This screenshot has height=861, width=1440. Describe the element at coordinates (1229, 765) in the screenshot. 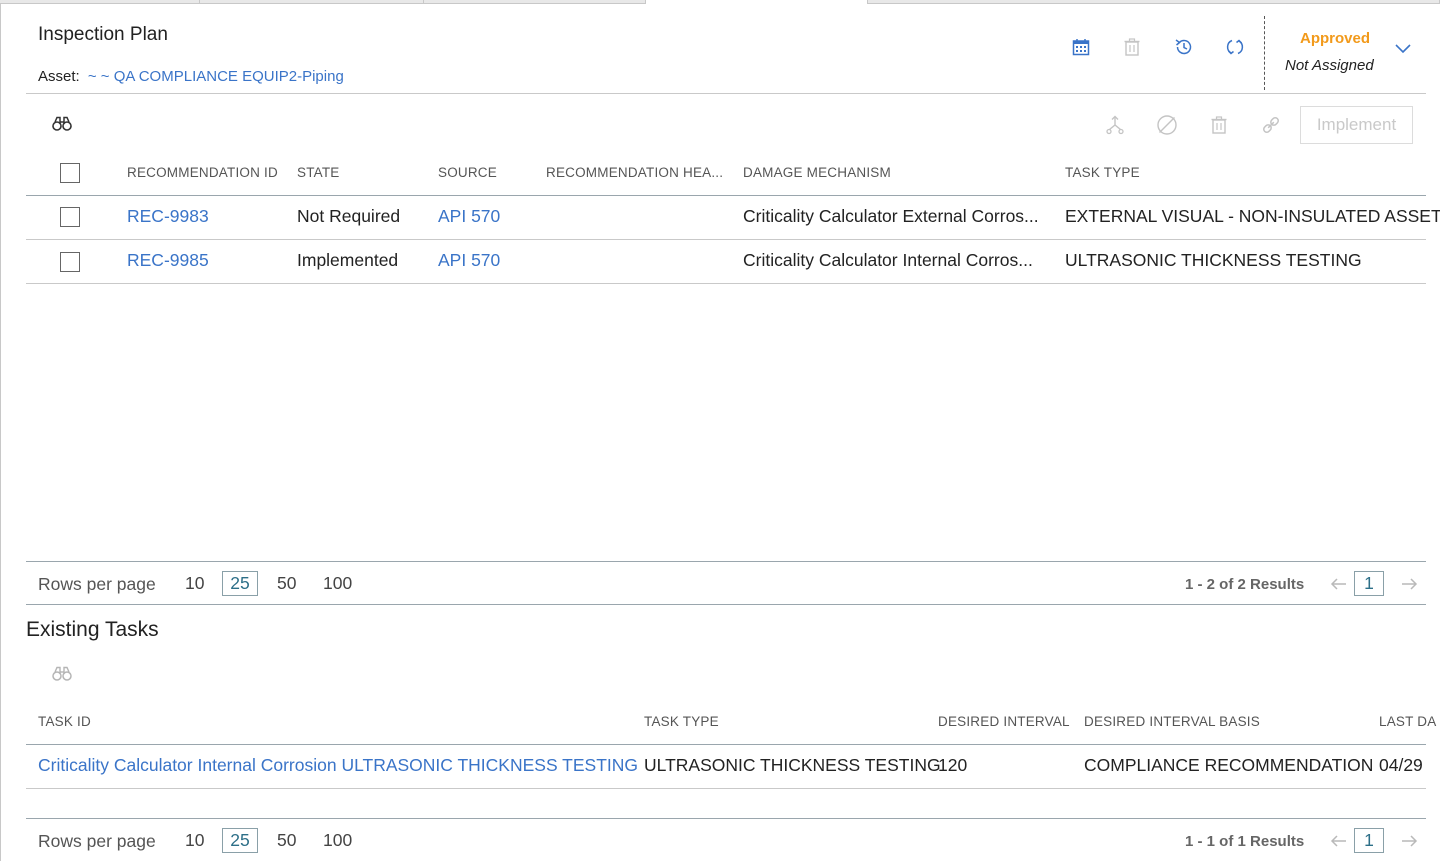

I see `desired-interval-basis-cell: COMPLIANCE RECOMMENDATION` at that location.